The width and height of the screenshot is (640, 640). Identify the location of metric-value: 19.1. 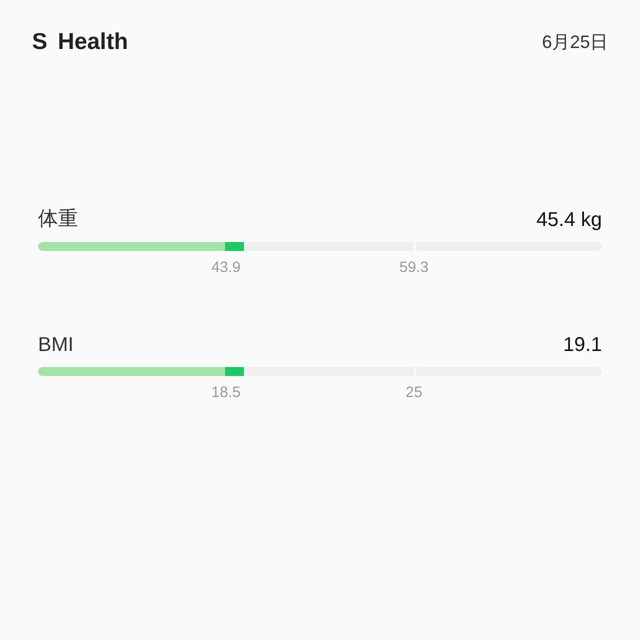
(582, 345).